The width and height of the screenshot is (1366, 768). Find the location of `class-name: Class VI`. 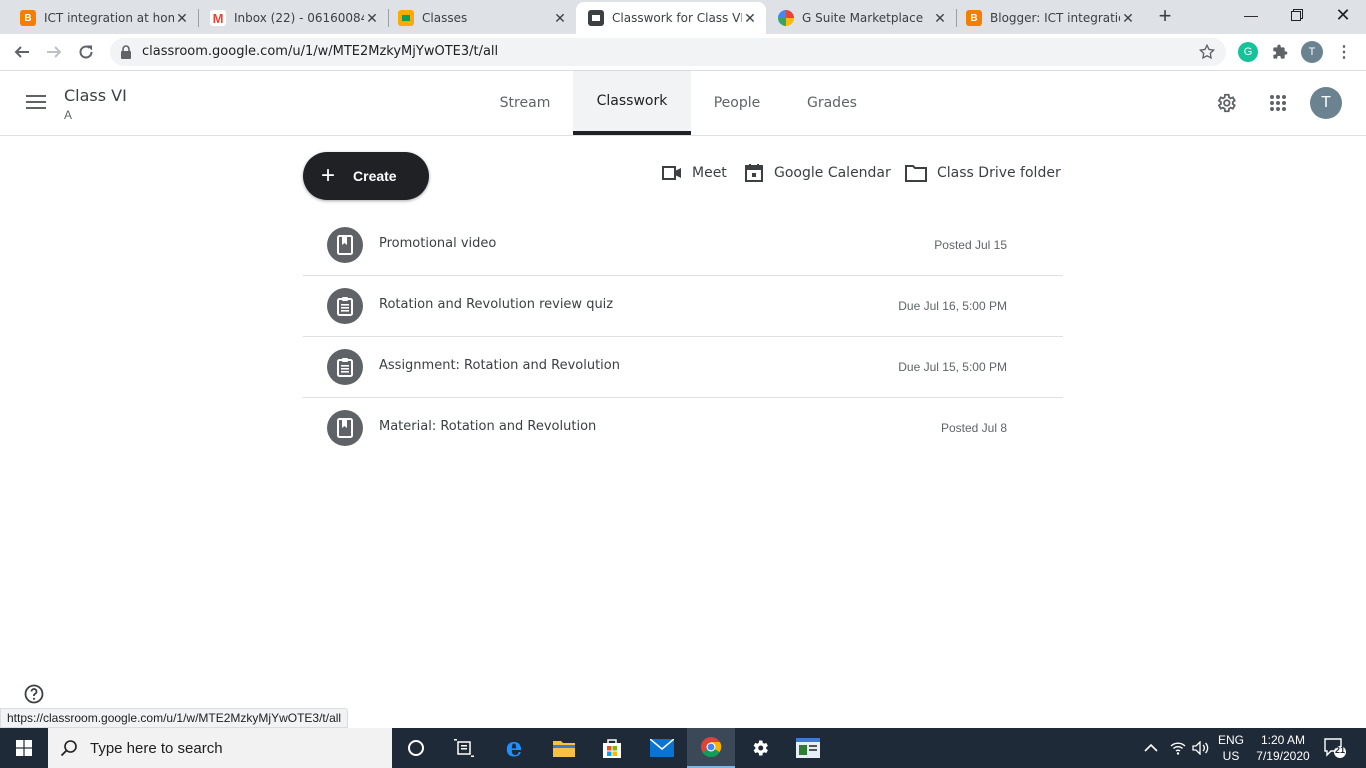

class-name: Class VI is located at coordinates (95, 95).